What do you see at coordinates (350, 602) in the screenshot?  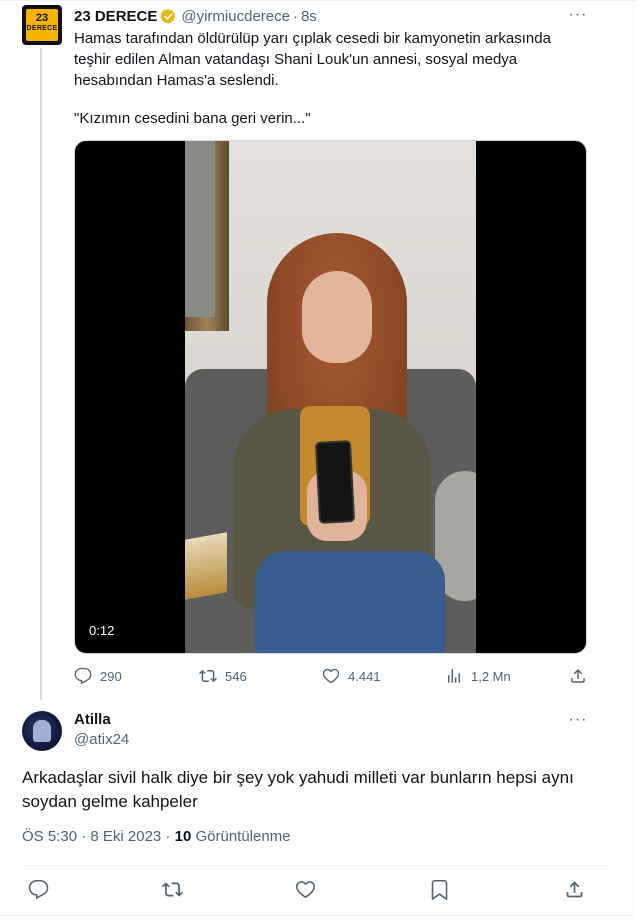 I see `video-person-jeans` at bounding box center [350, 602].